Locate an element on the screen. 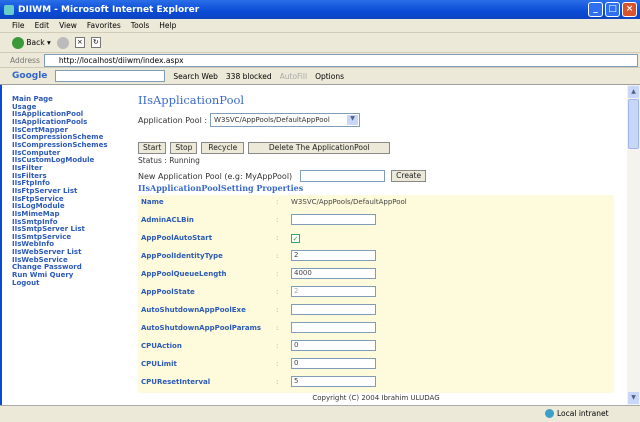 This screenshot has height=422, width=640. menu-bar: File Edit View Favorites Tools Help is located at coordinates (320, 26).